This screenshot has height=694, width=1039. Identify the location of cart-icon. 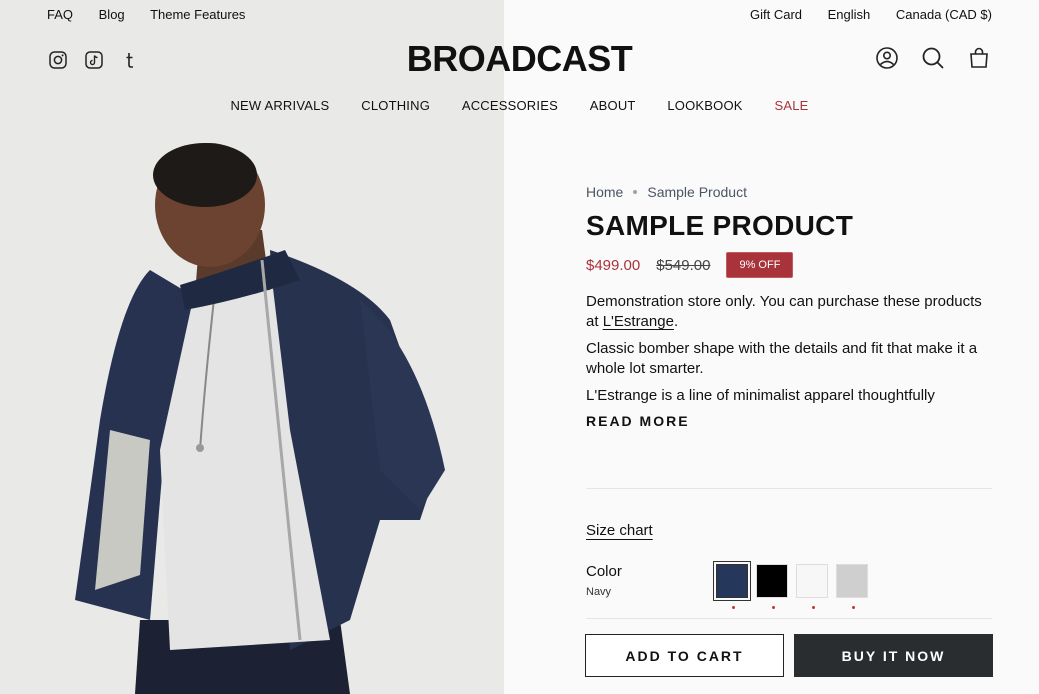
(979, 58).